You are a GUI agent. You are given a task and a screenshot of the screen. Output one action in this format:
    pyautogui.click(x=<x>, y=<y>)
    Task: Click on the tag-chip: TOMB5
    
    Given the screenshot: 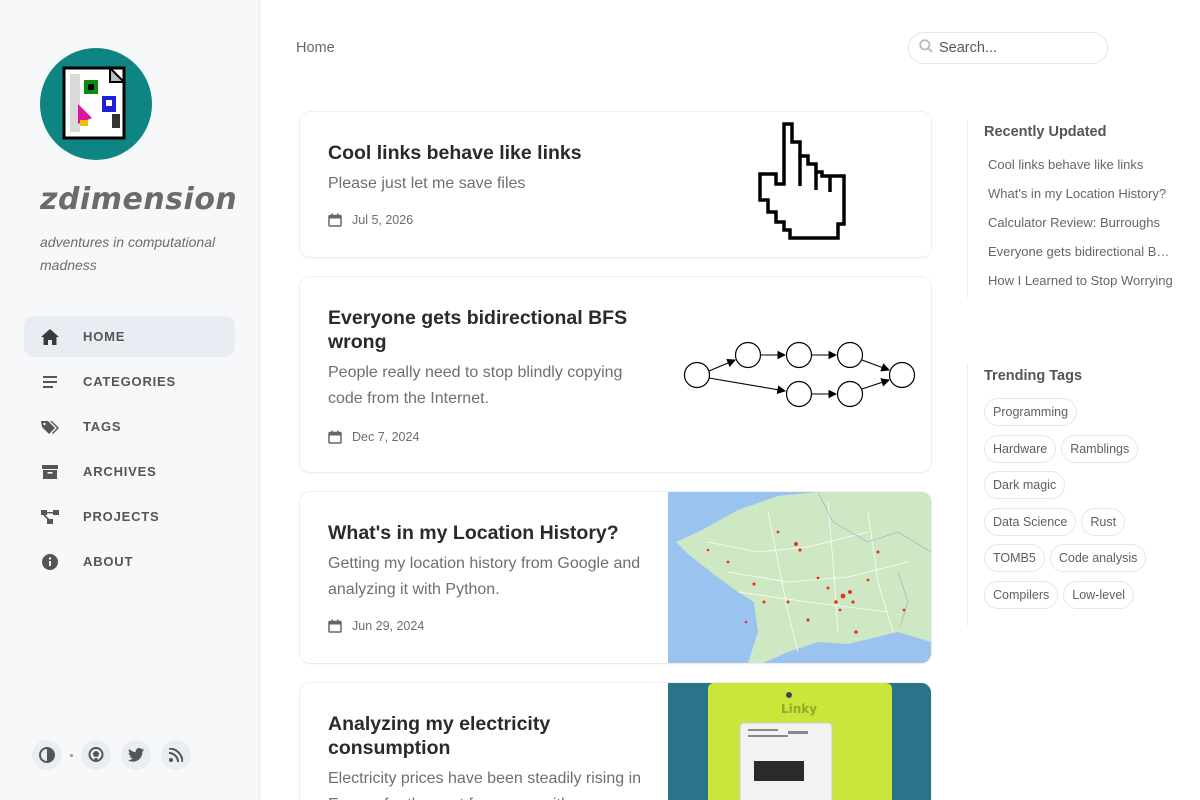 What is the action you would take?
    pyautogui.click(x=1014, y=558)
    